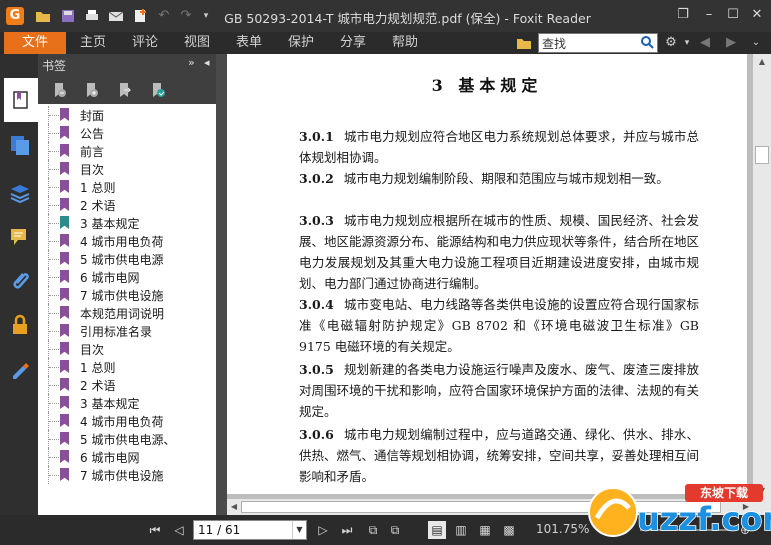  What do you see at coordinates (127, 115) in the screenshot?
I see `bookmark-item: 封面` at bounding box center [127, 115].